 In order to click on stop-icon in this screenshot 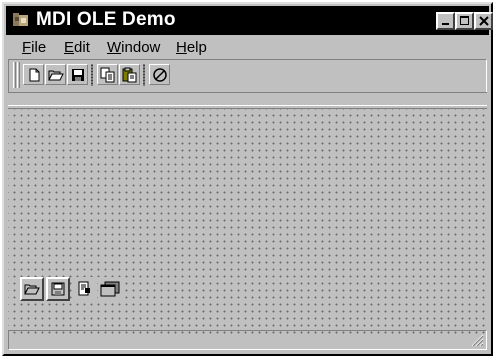, I will do `click(159, 74)`.